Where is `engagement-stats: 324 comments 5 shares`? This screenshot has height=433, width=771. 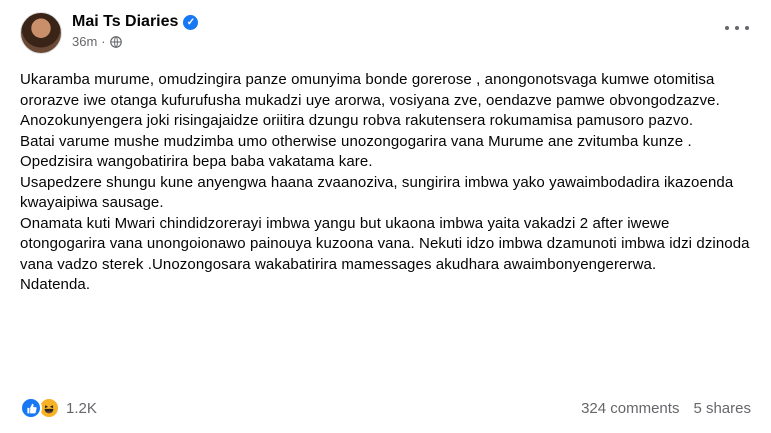
engagement-stats: 324 comments 5 shares is located at coordinates (666, 408).